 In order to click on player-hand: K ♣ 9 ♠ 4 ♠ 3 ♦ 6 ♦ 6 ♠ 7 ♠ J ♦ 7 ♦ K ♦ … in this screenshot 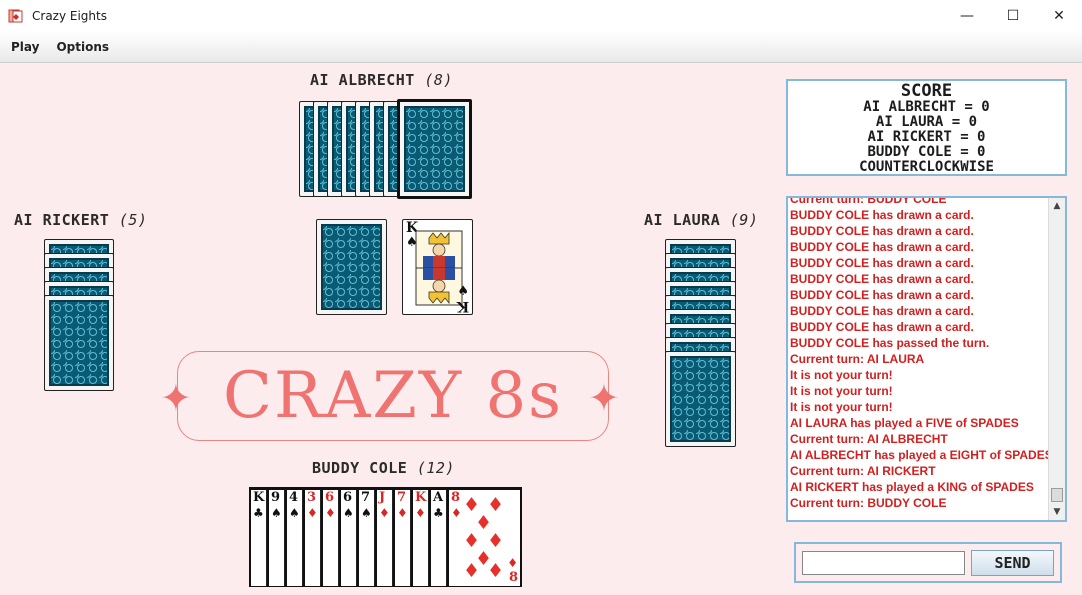, I will do `click(385, 537)`.